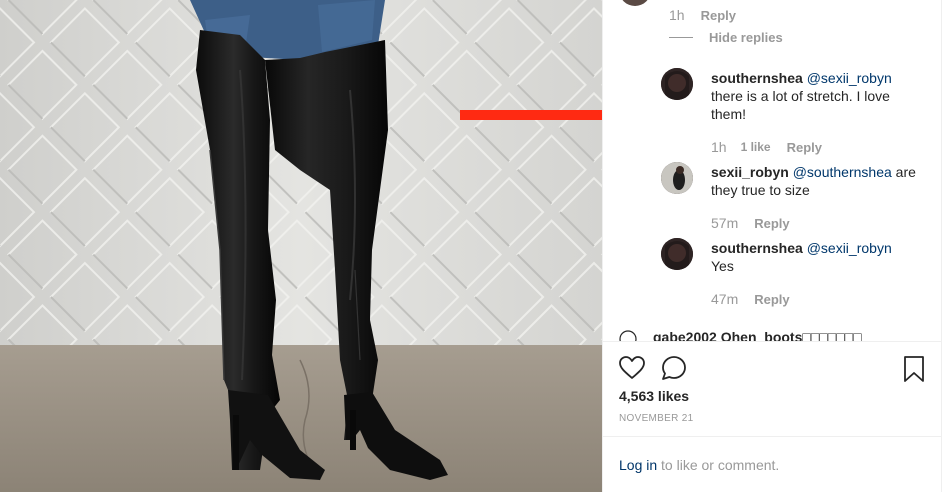 This screenshot has width=942, height=501. I want to click on comment-time: 57m, so click(725, 223).